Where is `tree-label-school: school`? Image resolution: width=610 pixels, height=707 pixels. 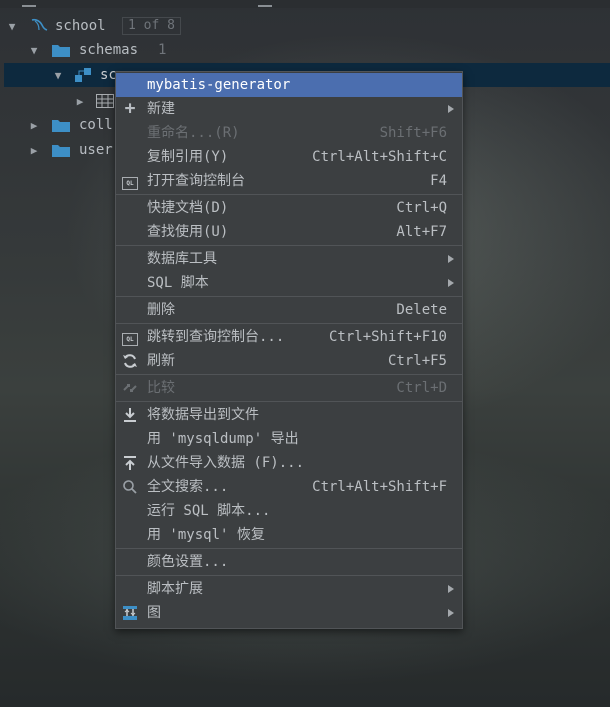 tree-label-school: school is located at coordinates (80, 26).